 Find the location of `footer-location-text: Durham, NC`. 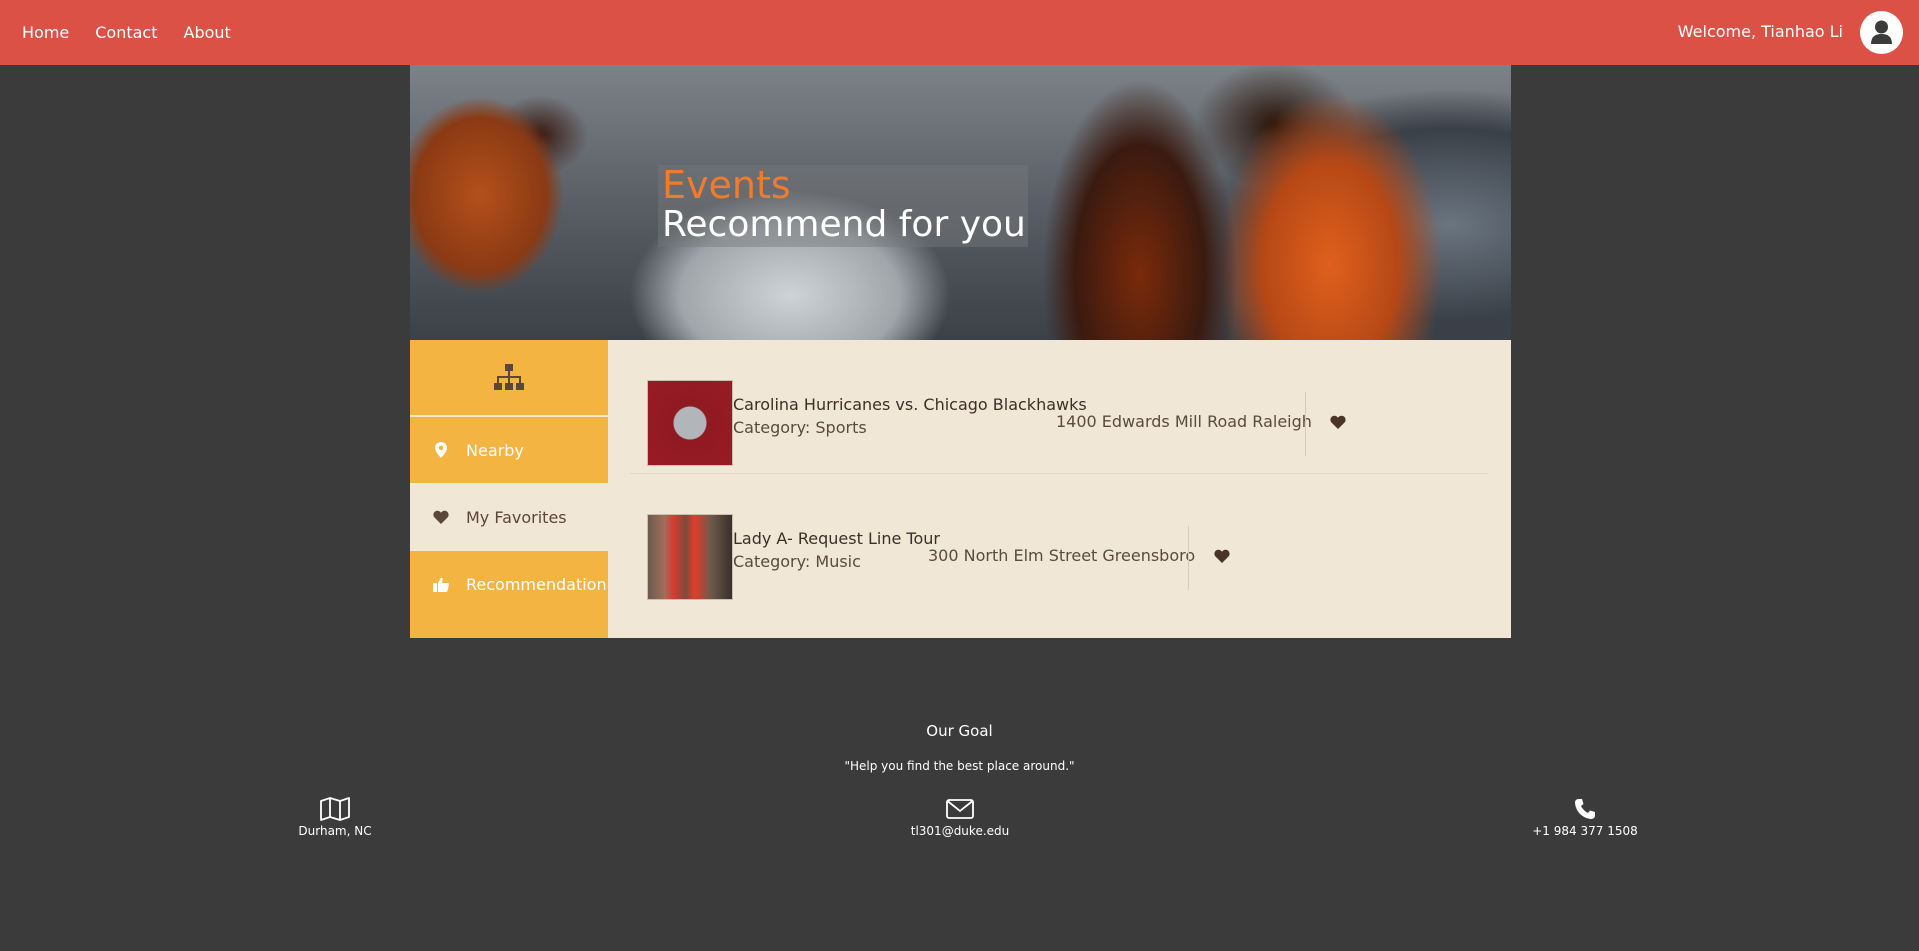

footer-location-text: Durham, NC is located at coordinates (335, 831).